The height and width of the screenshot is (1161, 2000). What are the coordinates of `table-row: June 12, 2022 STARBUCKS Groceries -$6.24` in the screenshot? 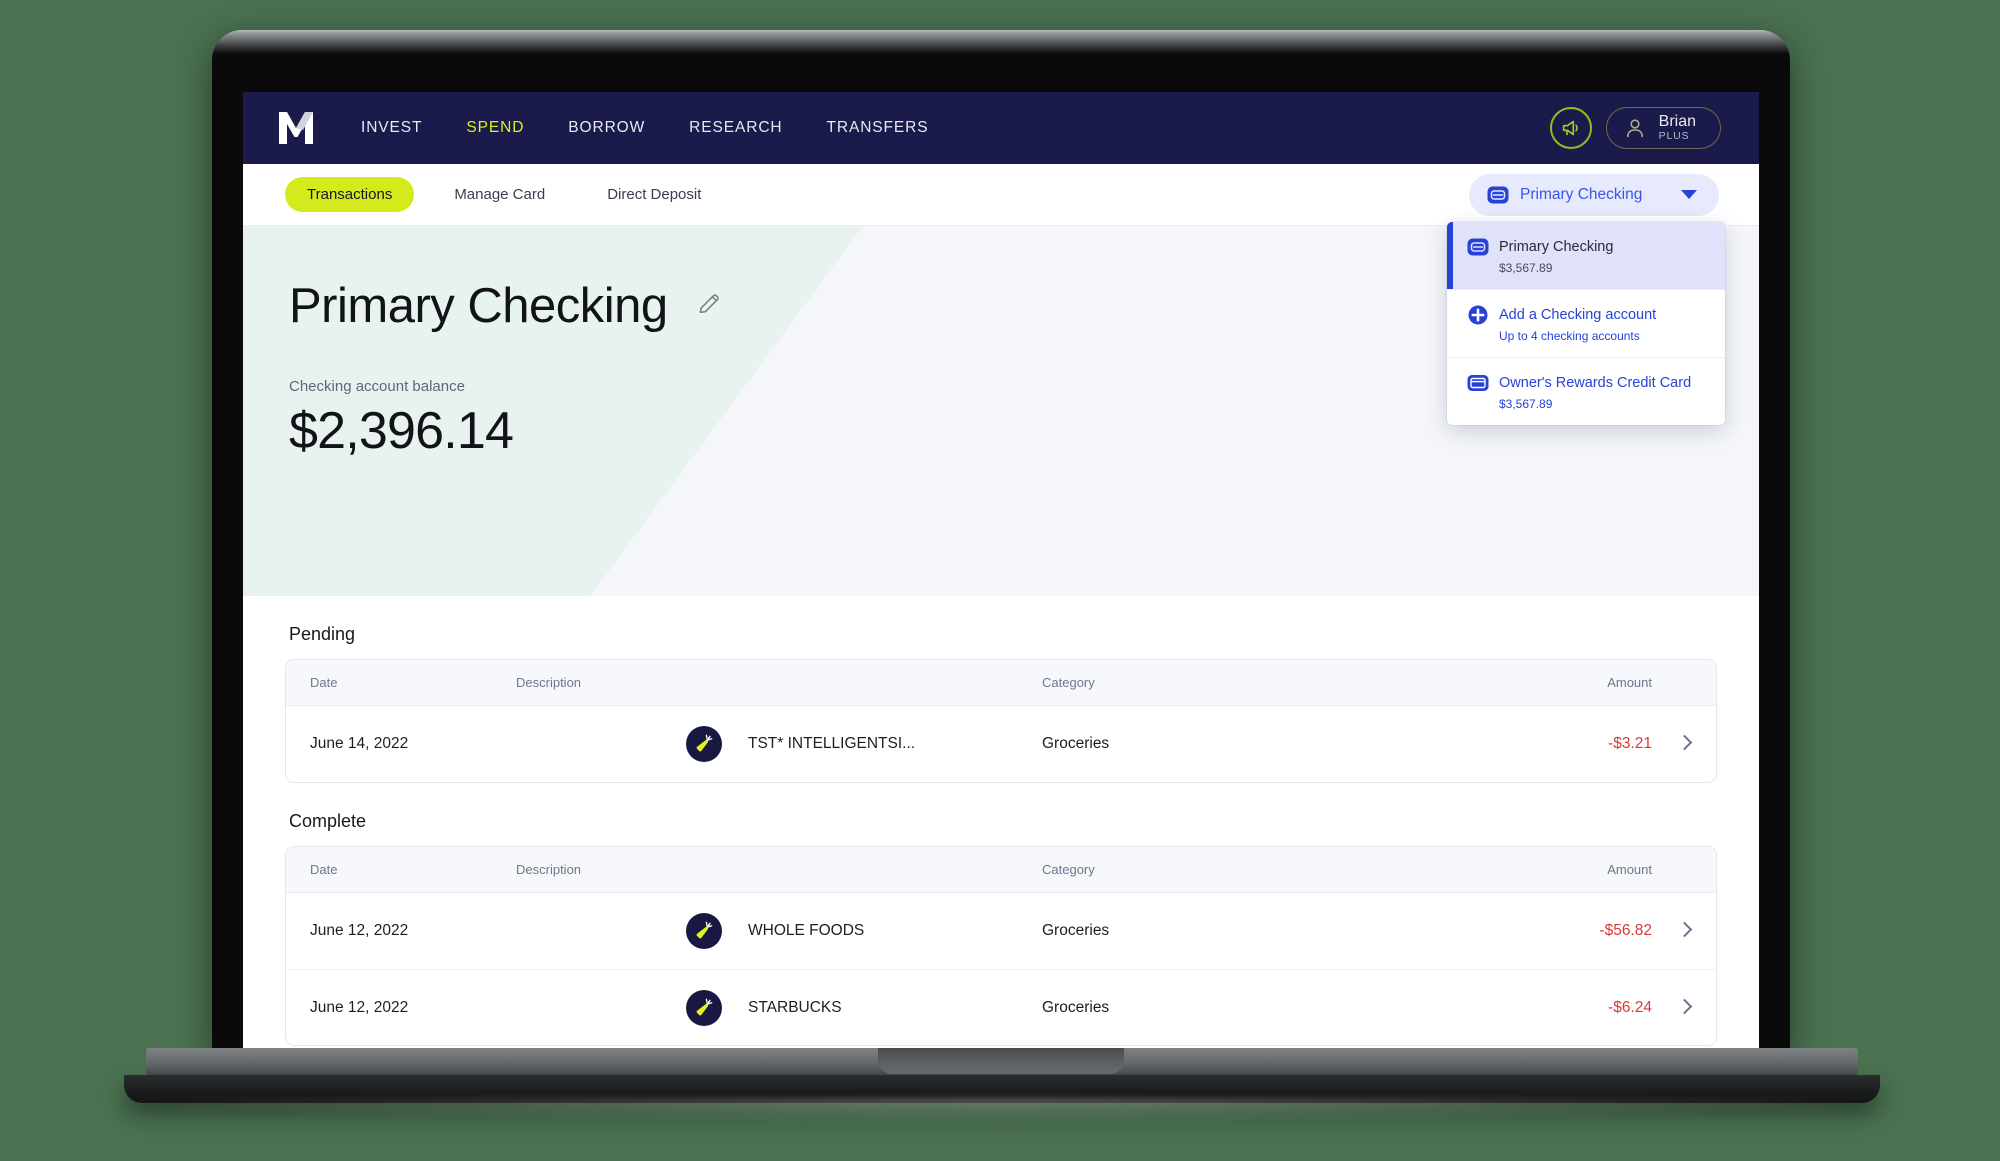 It's located at (1001, 1007).